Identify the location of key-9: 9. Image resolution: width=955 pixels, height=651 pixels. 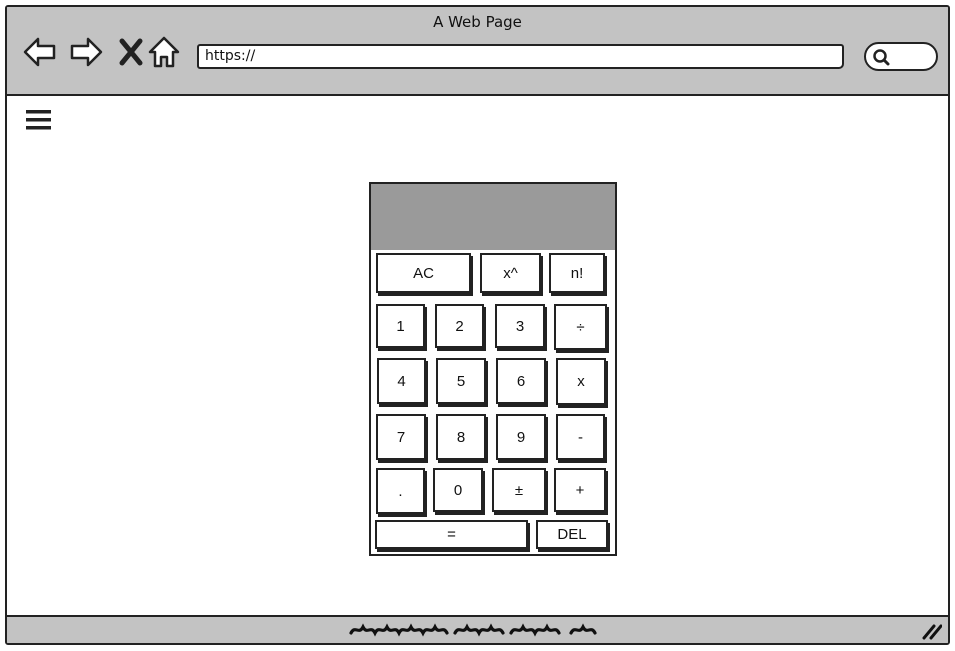
(521, 437).